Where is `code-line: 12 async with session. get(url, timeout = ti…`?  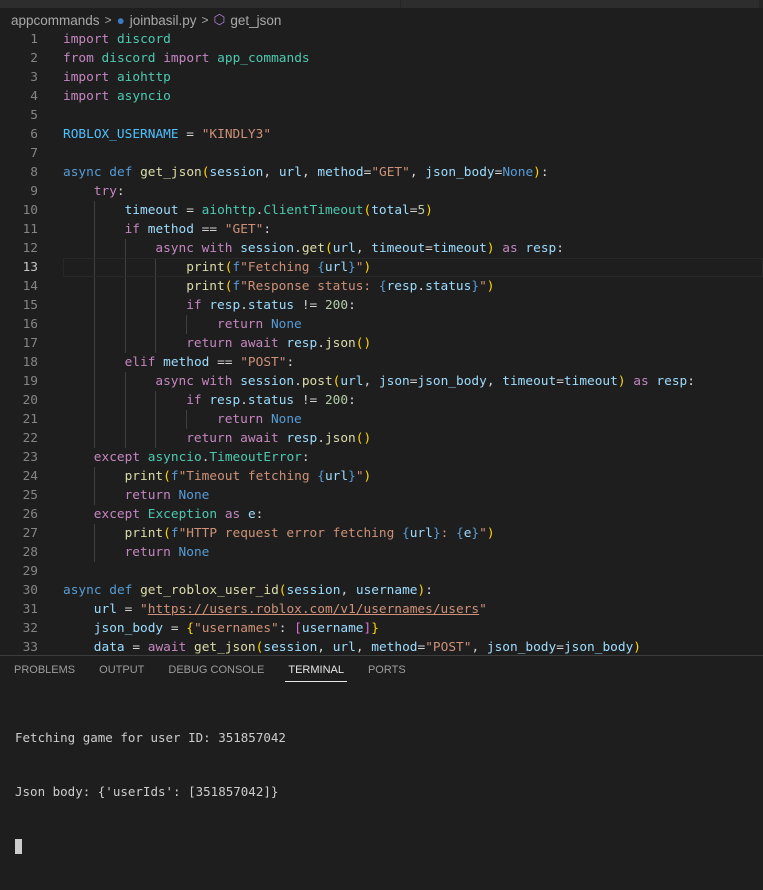
code-line: 12 async with session. get(url, timeout = ti… is located at coordinates (381, 248).